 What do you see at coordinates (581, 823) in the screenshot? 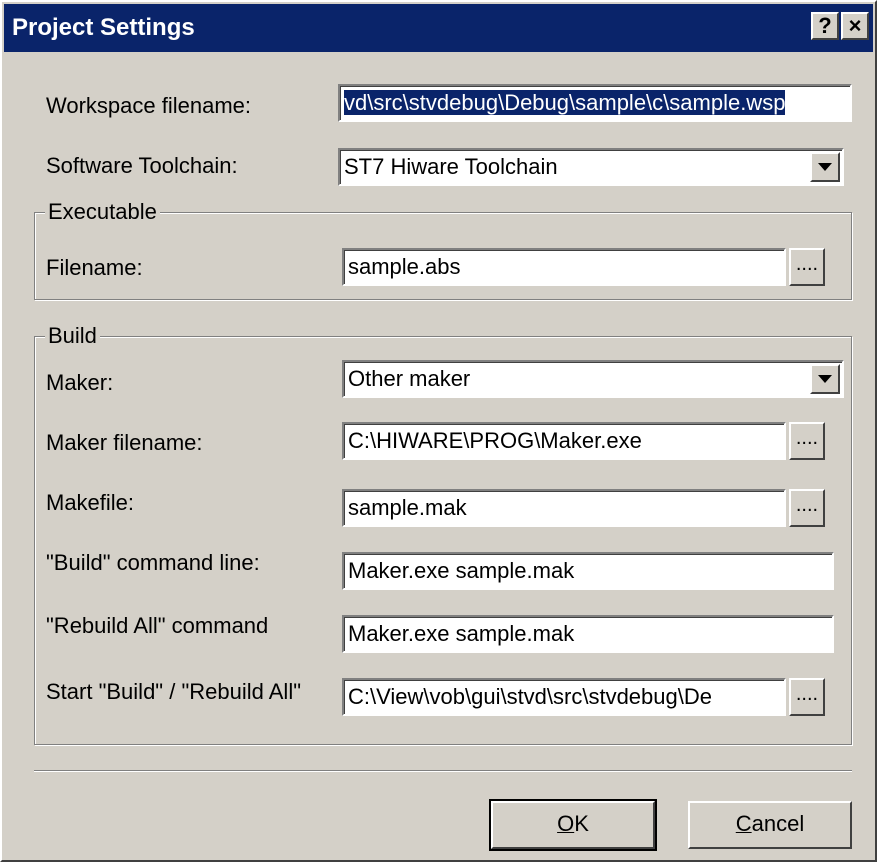
I see `ok-label-rest: K` at bounding box center [581, 823].